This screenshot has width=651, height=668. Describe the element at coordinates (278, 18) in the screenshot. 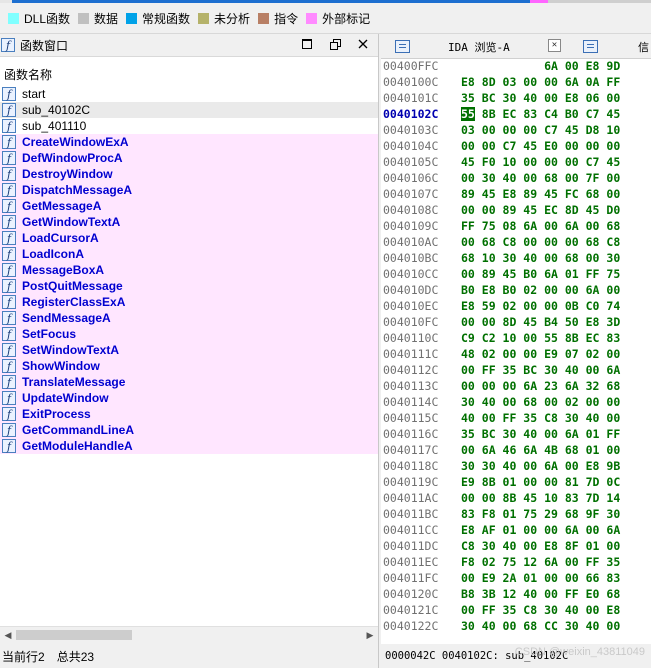

I see `legend-item-instruction: 指令` at that location.